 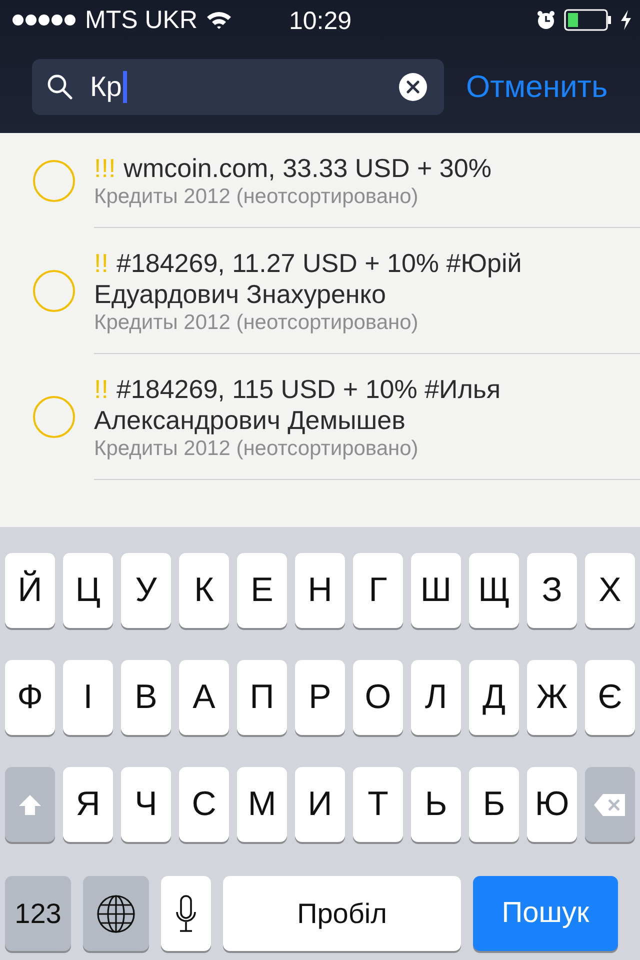 I want to click on signal-icon, so click(x=44, y=20).